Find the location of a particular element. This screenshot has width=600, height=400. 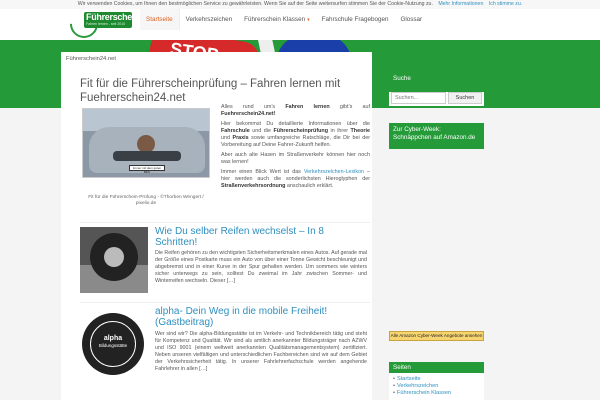

badge-title: alpha is located at coordinates (113, 338).